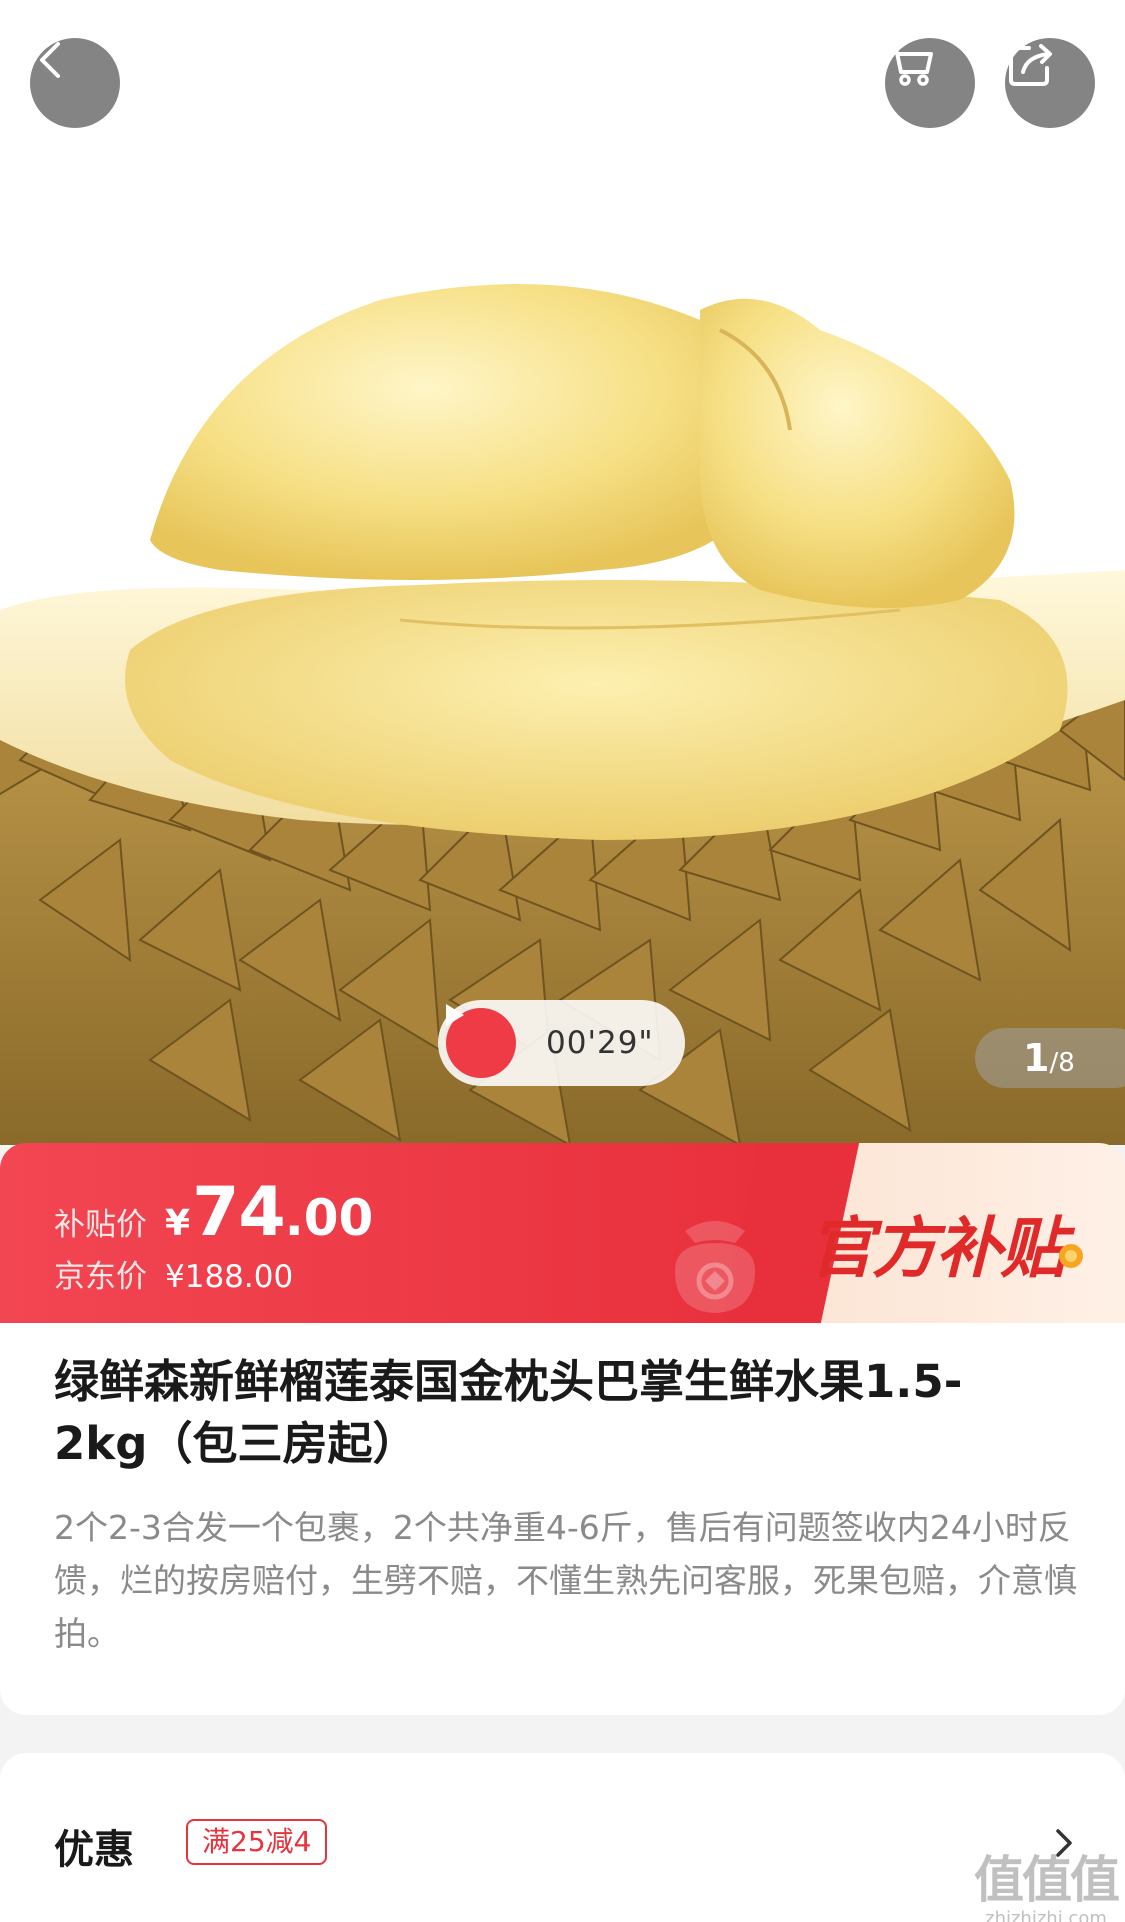  I want to click on share-icon, so click(1030, 65).